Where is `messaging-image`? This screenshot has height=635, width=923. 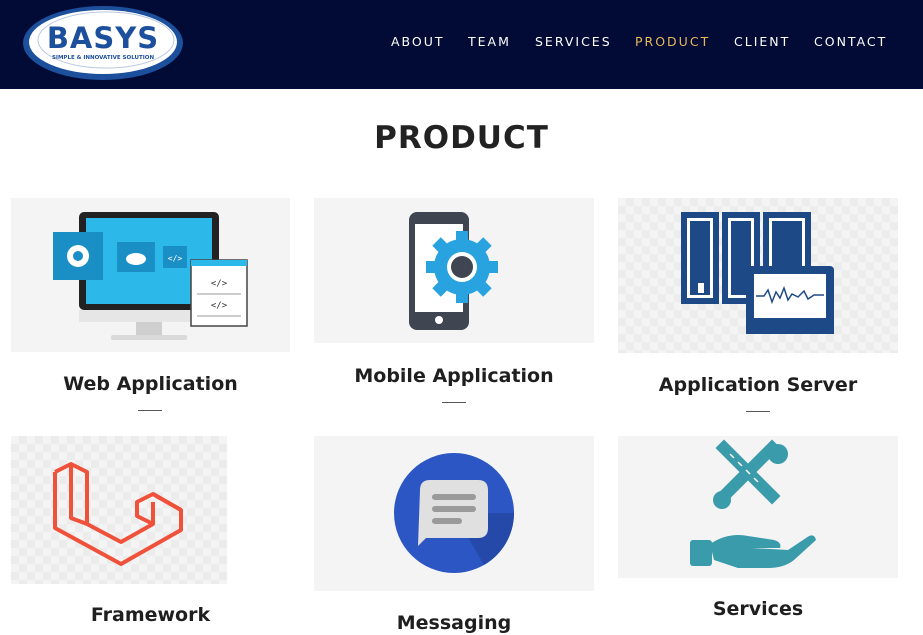 messaging-image is located at coordinates (454, 513).